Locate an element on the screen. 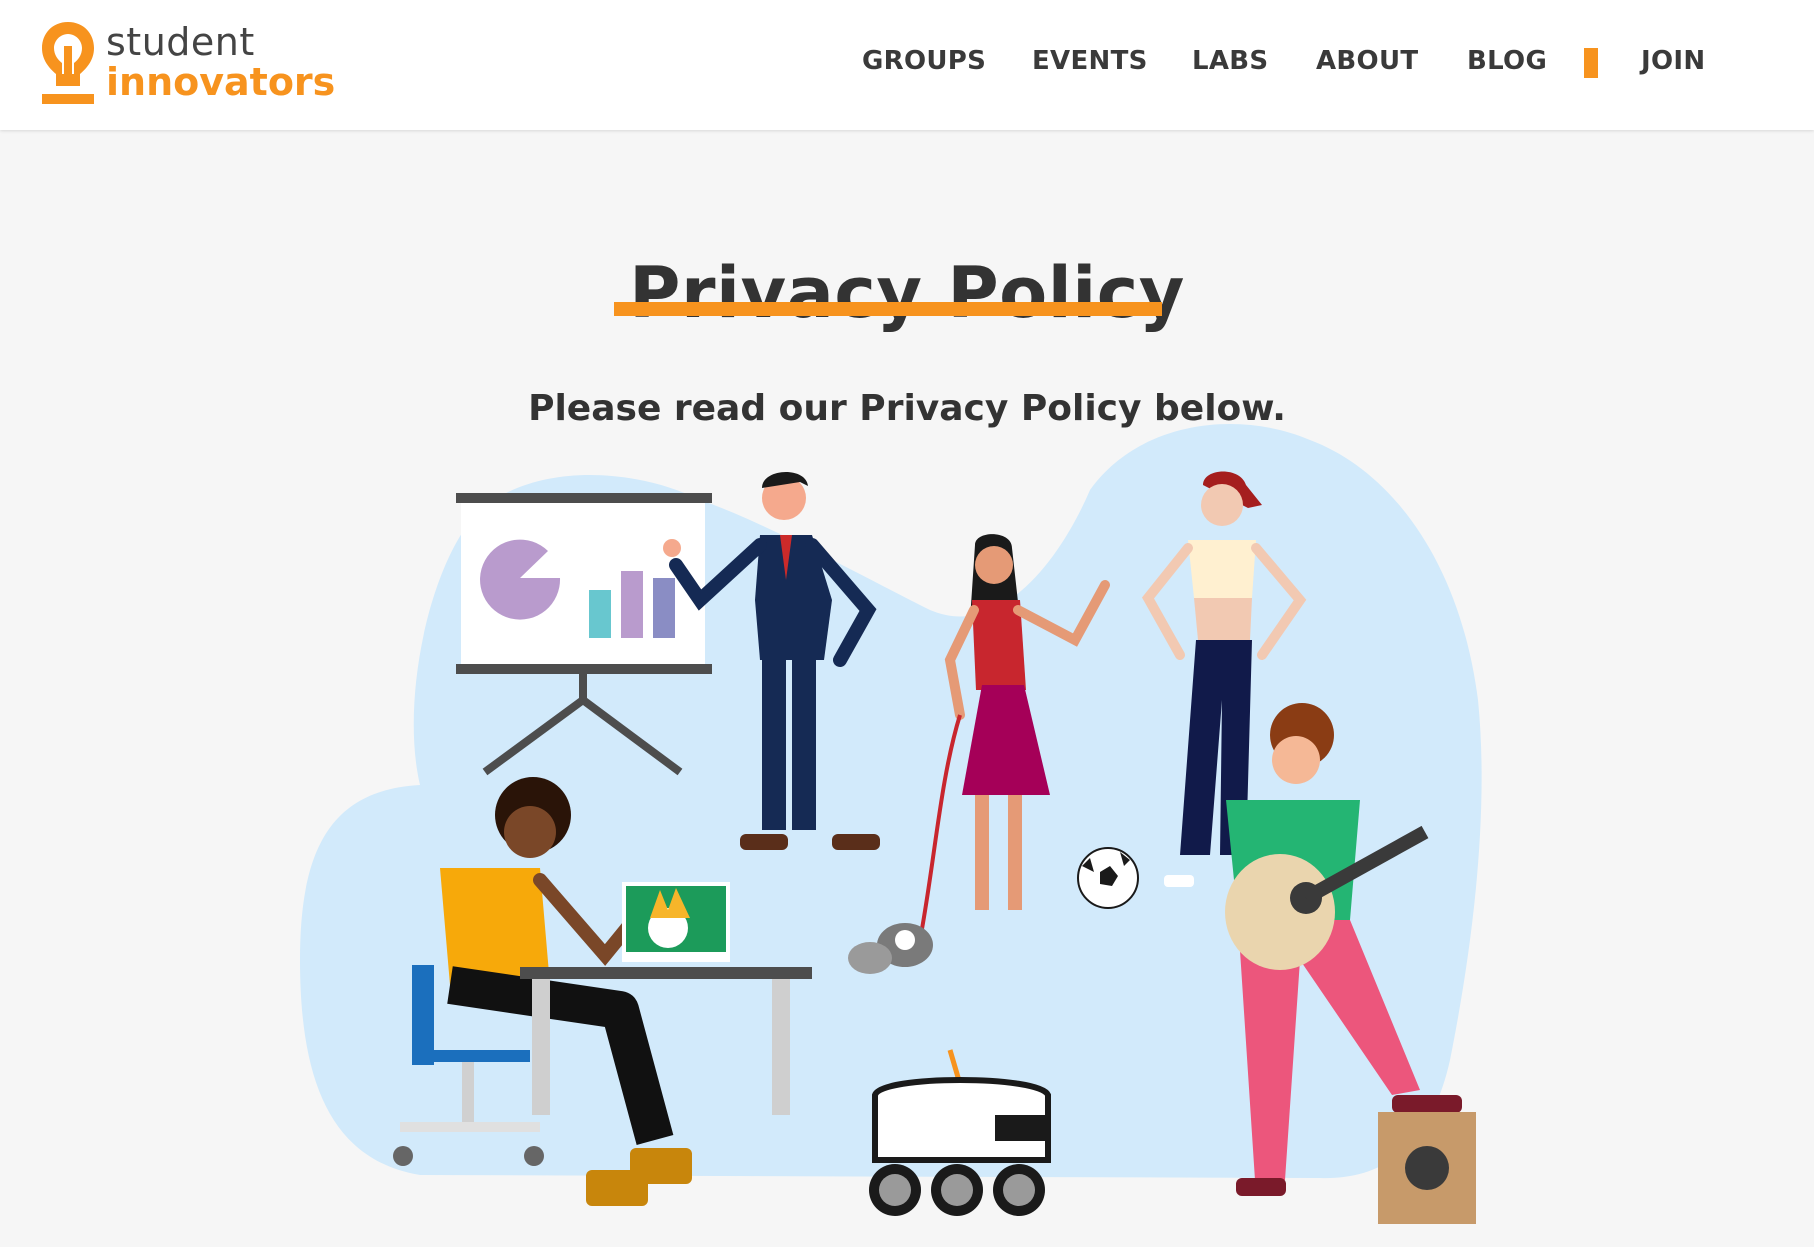  nav-events: EVENTS is located at coordinates (1090, 61).